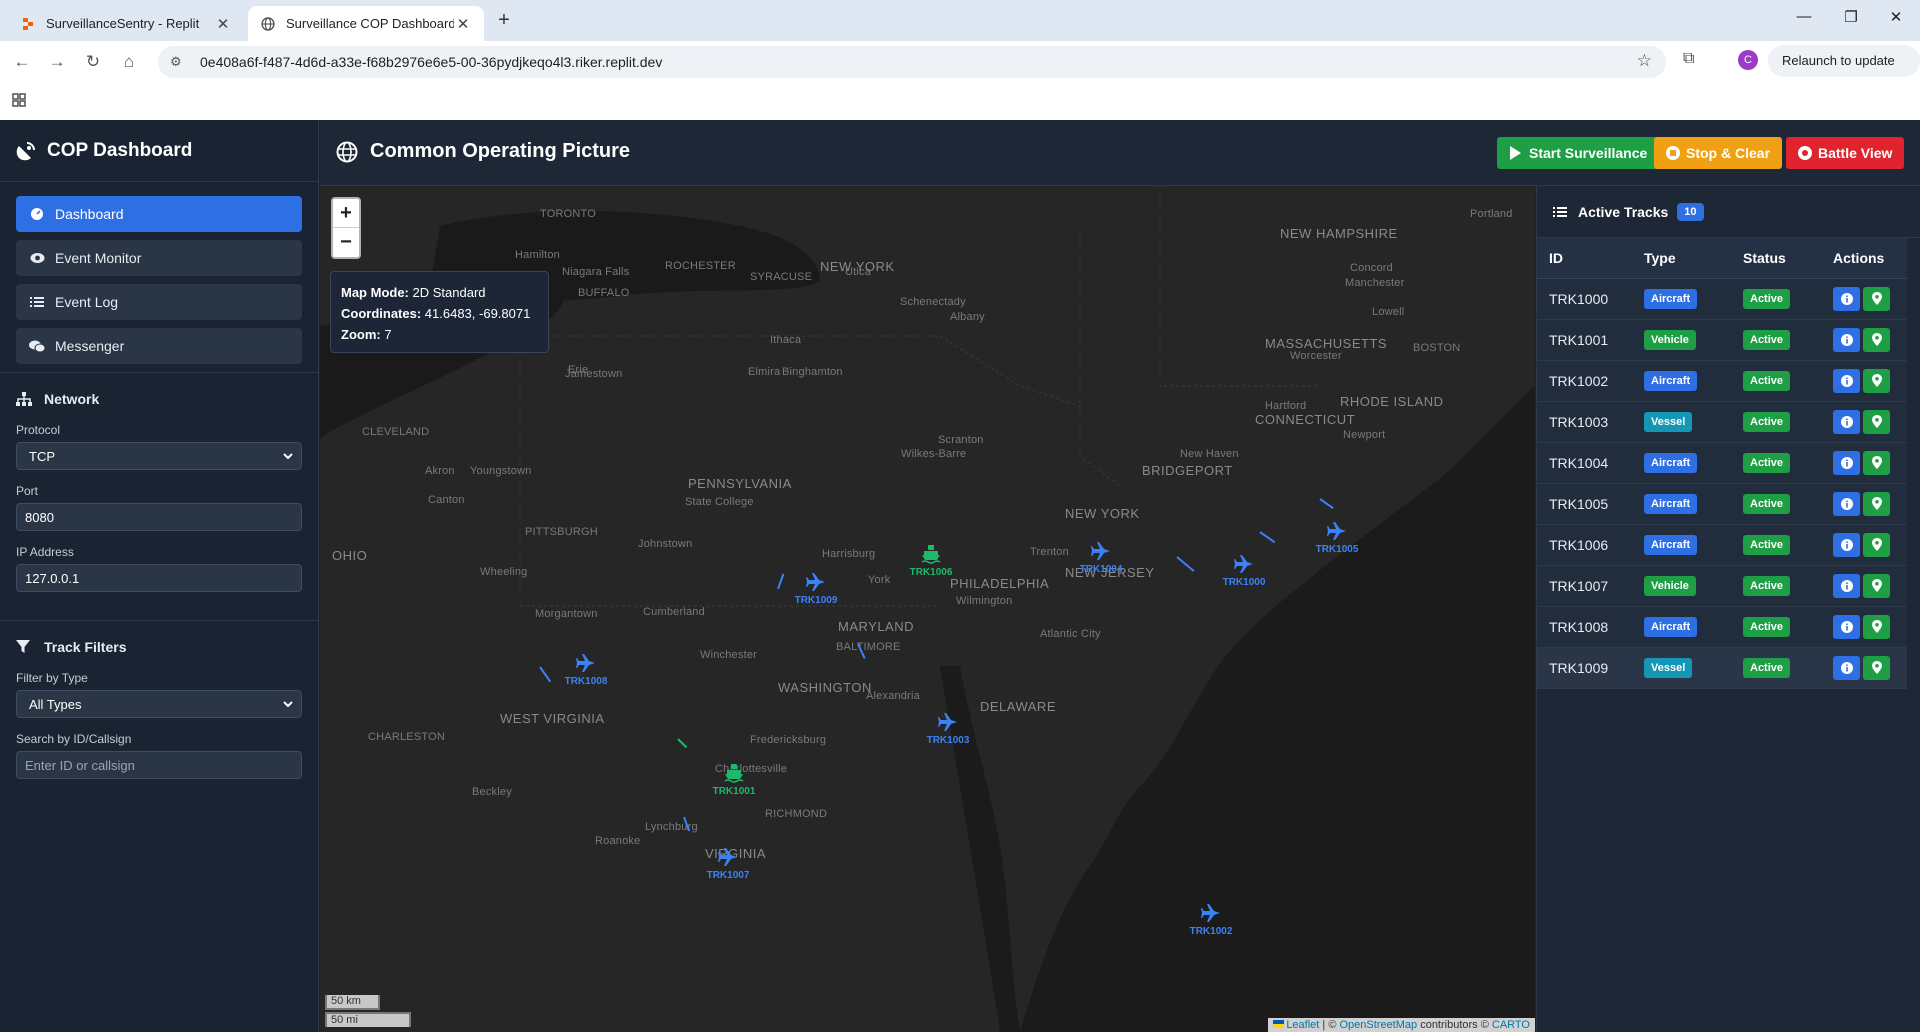 The height and width of the screenshot is (1032, 1920). Describe the element at coordinates (586, 669) in the screenshot. I see `track-marker-trk1008: TRK1008` at that location.